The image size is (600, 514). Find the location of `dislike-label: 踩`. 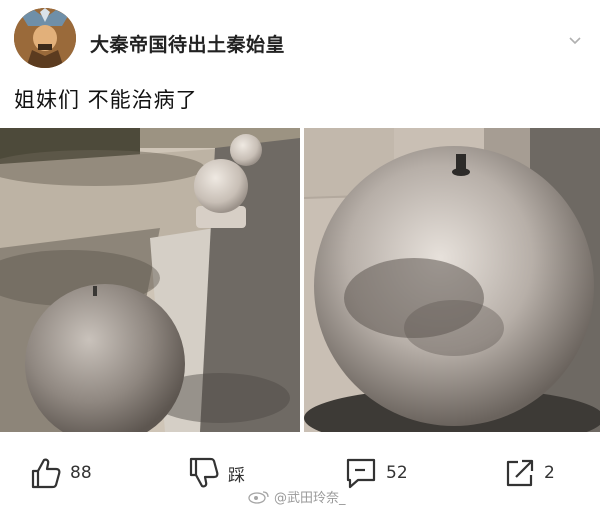

dislike-label: 踩 is located at coordinates (236, 475).